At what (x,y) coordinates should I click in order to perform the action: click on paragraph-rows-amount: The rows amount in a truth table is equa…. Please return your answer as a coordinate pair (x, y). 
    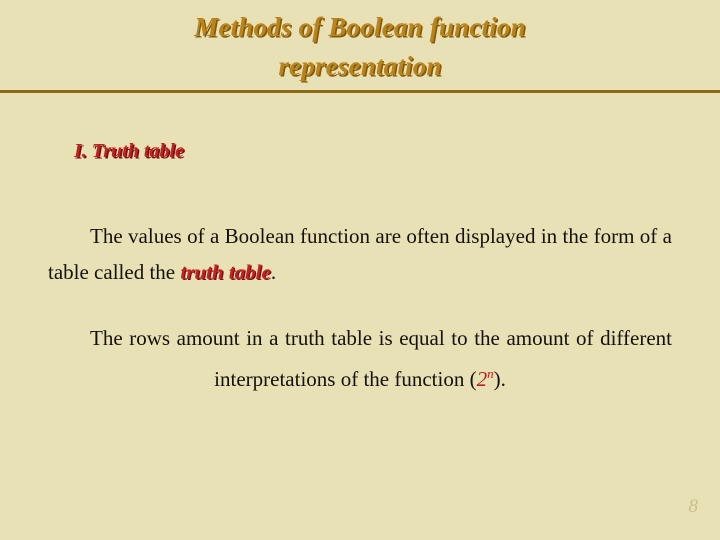
    Looking at the image, I should click on (360, 358).